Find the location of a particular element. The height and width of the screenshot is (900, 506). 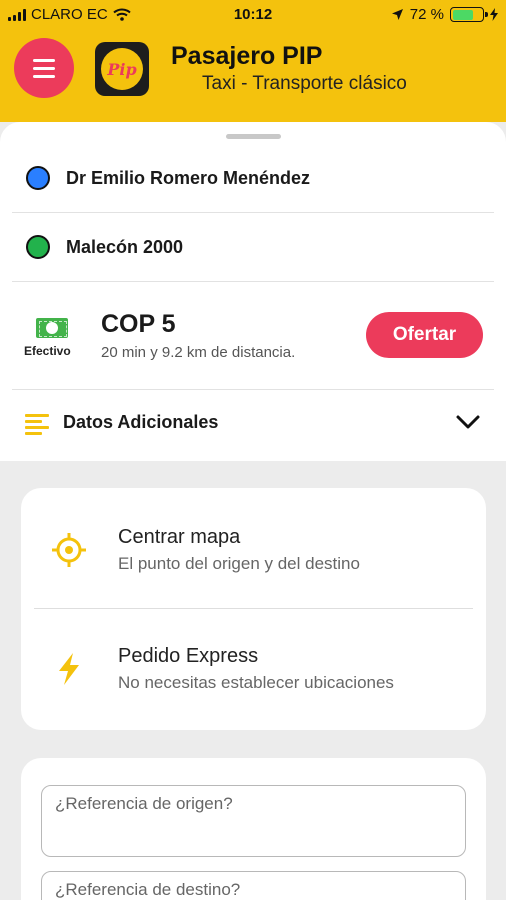

list-lines-icon is located at coordinates (37, 424).